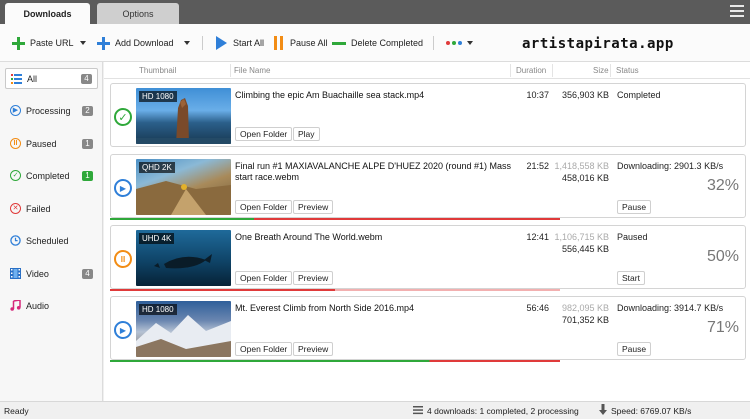  What do you see at coordinates (737, 11) in the screenshot?
I see `hamburger-menu-icon` at bounding box center [737, 11].